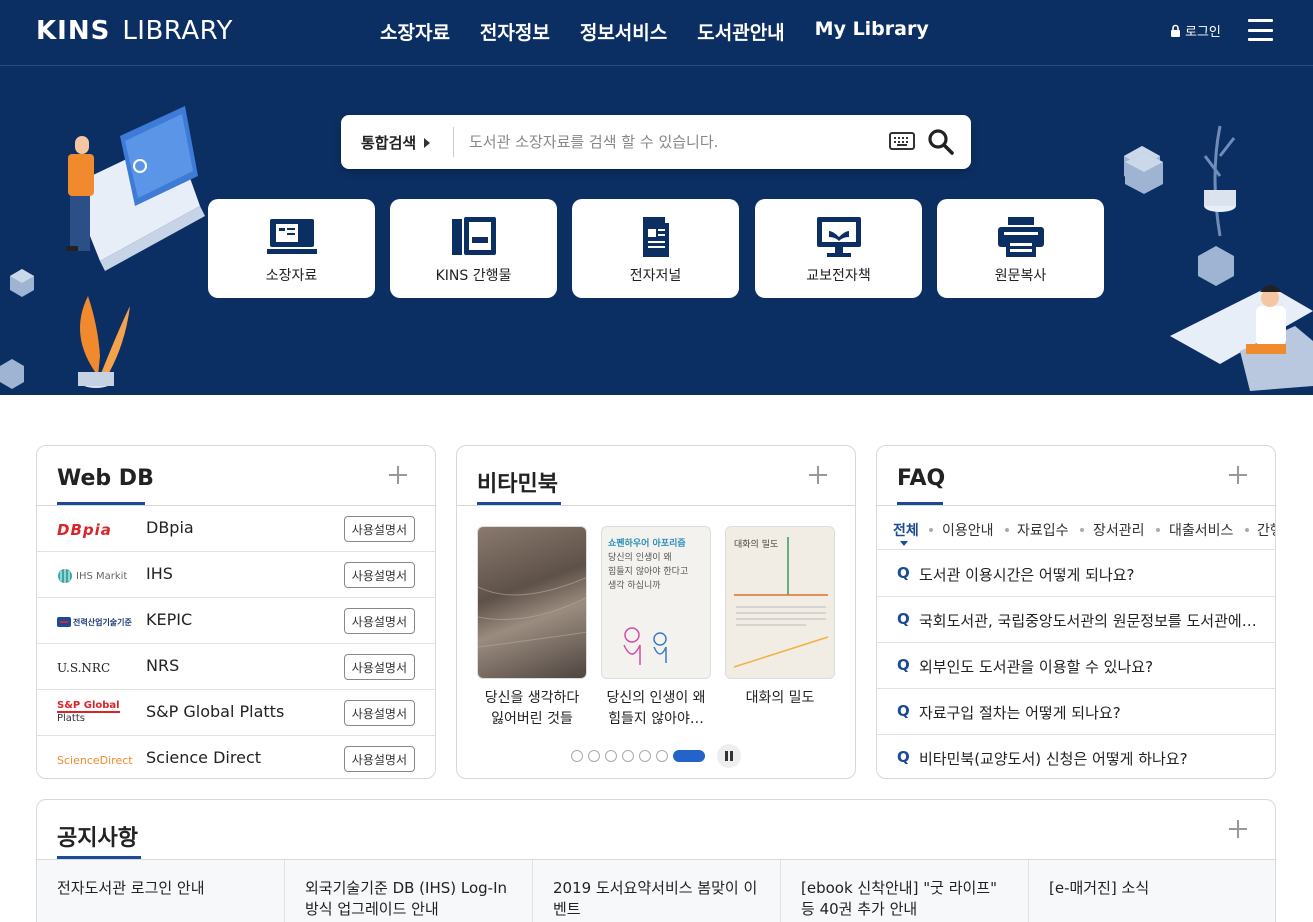 Image resolution: width=1313 pixels, height=922 pixels. I want to click on logo-library: LIBRARY, so click(177, 31).